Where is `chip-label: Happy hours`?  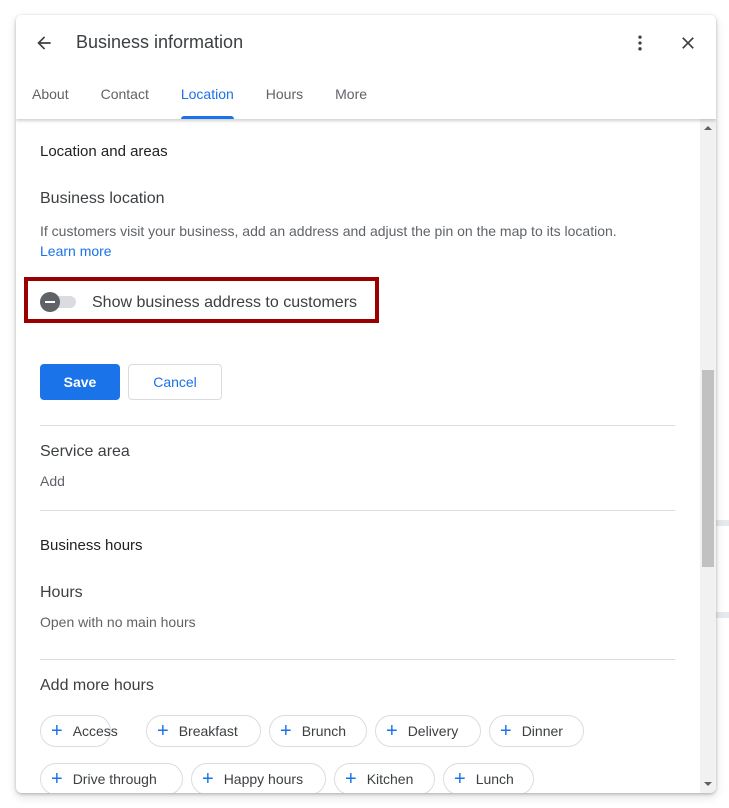
chip-label: Happy hours is located at coordinates (263, 779).